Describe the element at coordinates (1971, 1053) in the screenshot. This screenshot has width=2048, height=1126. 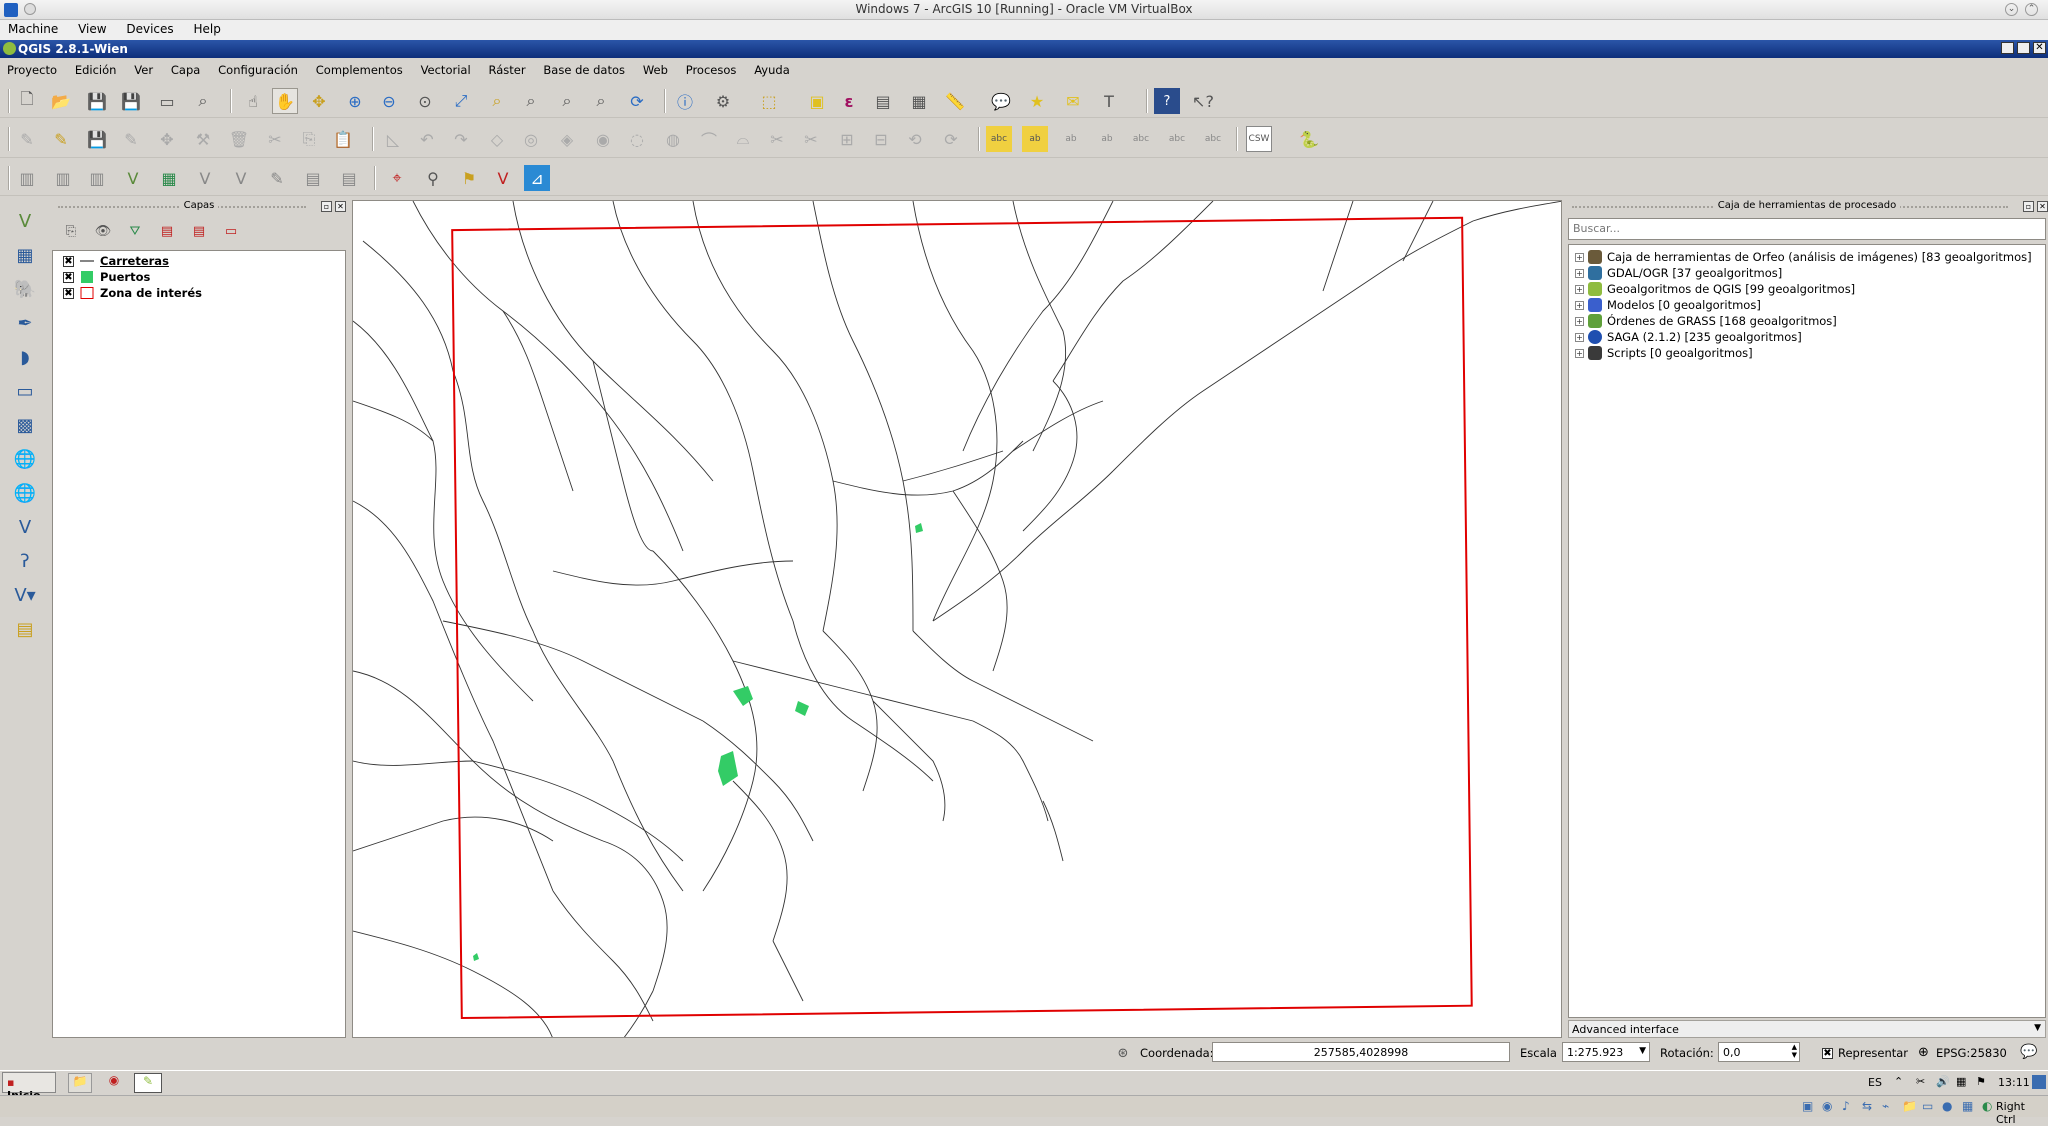
I see `epsg-label: EPSG:25830` at that location.